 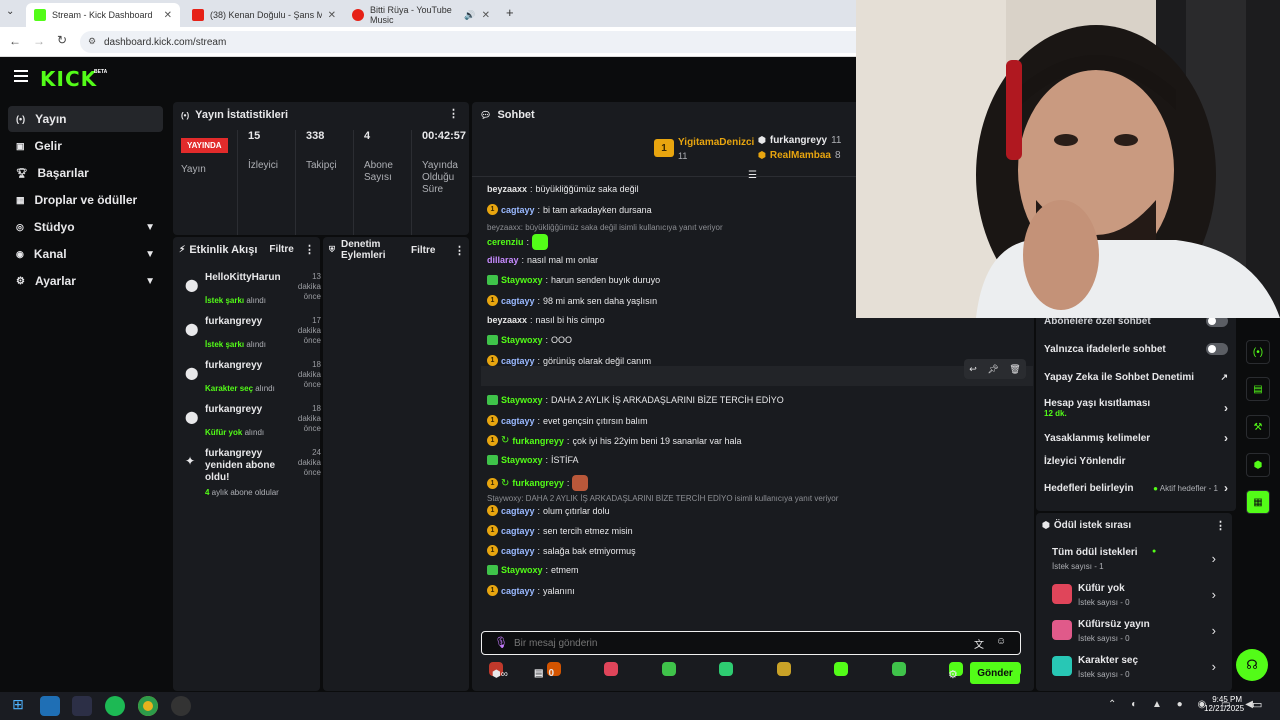 I want to click on gear-icon: ⚙, so click(x=953, y=674).